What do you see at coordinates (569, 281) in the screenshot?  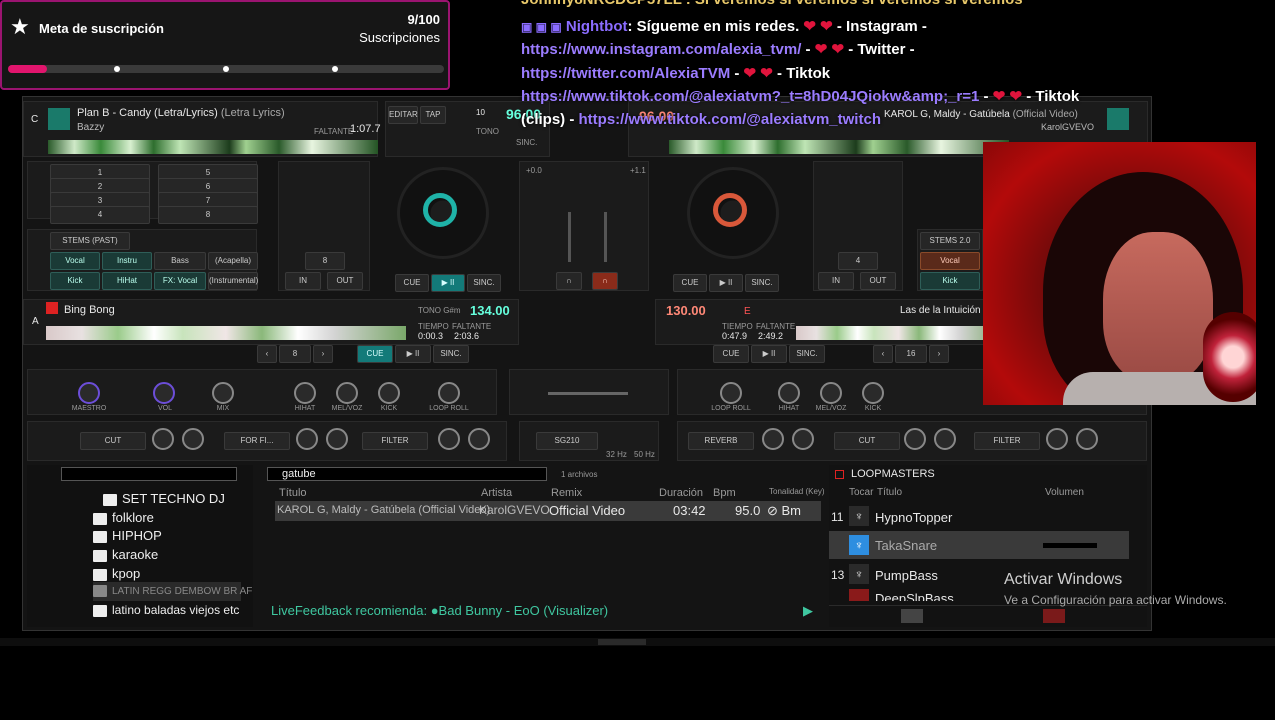 I see `headphone-cue-left: ∩` at bounding box center [569, 281].